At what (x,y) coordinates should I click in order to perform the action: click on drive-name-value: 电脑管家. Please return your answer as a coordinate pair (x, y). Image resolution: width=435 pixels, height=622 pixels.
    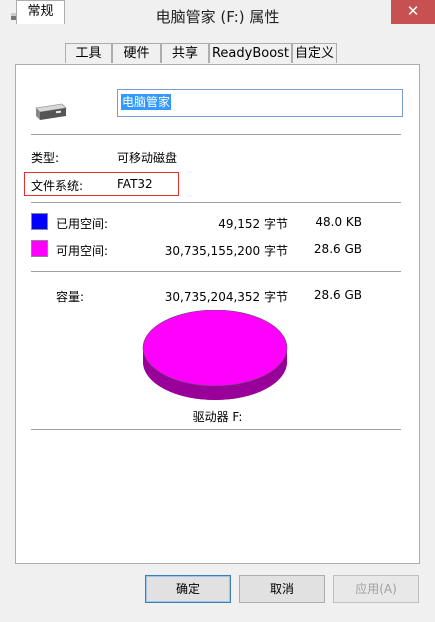
    Looking at the image, I should click on (146, 102).